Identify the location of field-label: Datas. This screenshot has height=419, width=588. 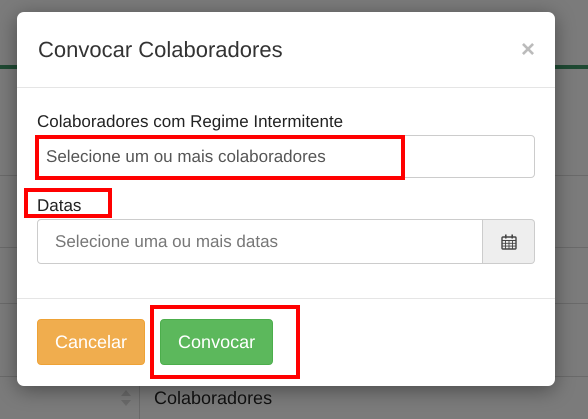
(59, 205).